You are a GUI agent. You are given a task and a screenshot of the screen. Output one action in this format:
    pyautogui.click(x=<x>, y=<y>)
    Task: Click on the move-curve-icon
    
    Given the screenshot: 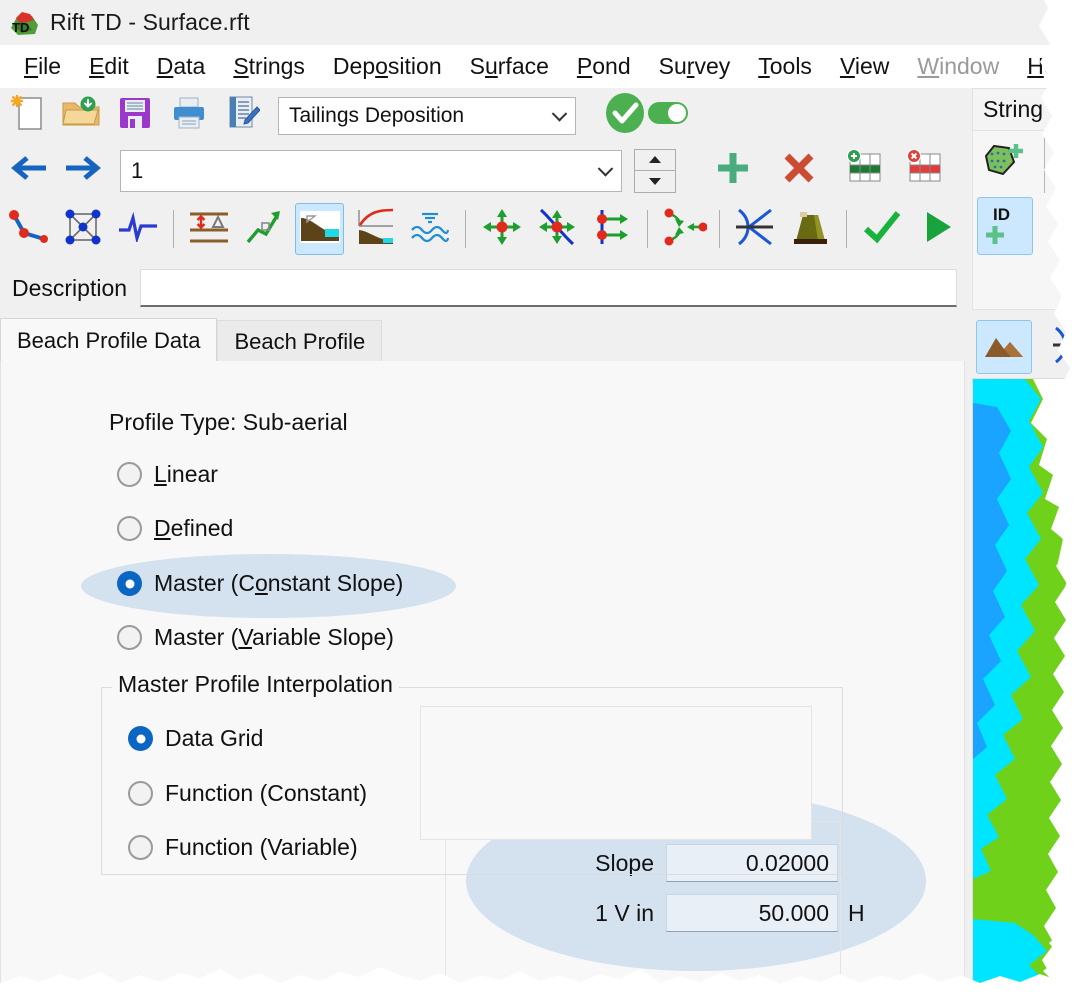 What is the action you would take?
    pyautogui.click(x=557, y=229)
    